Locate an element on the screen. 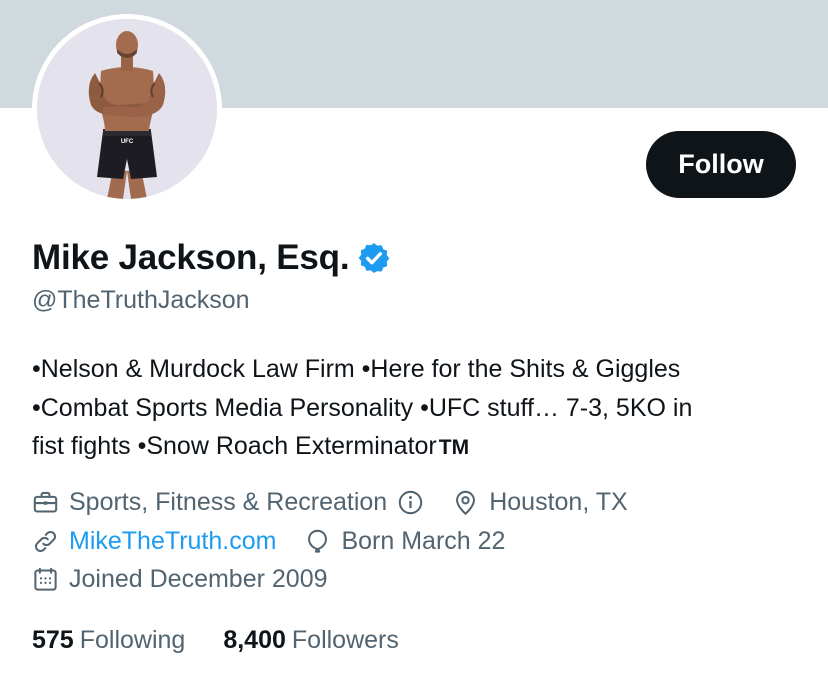 This screenshot has width=828, height=678. birthday-text: Born March 22 is located at coordinates (423, 541).